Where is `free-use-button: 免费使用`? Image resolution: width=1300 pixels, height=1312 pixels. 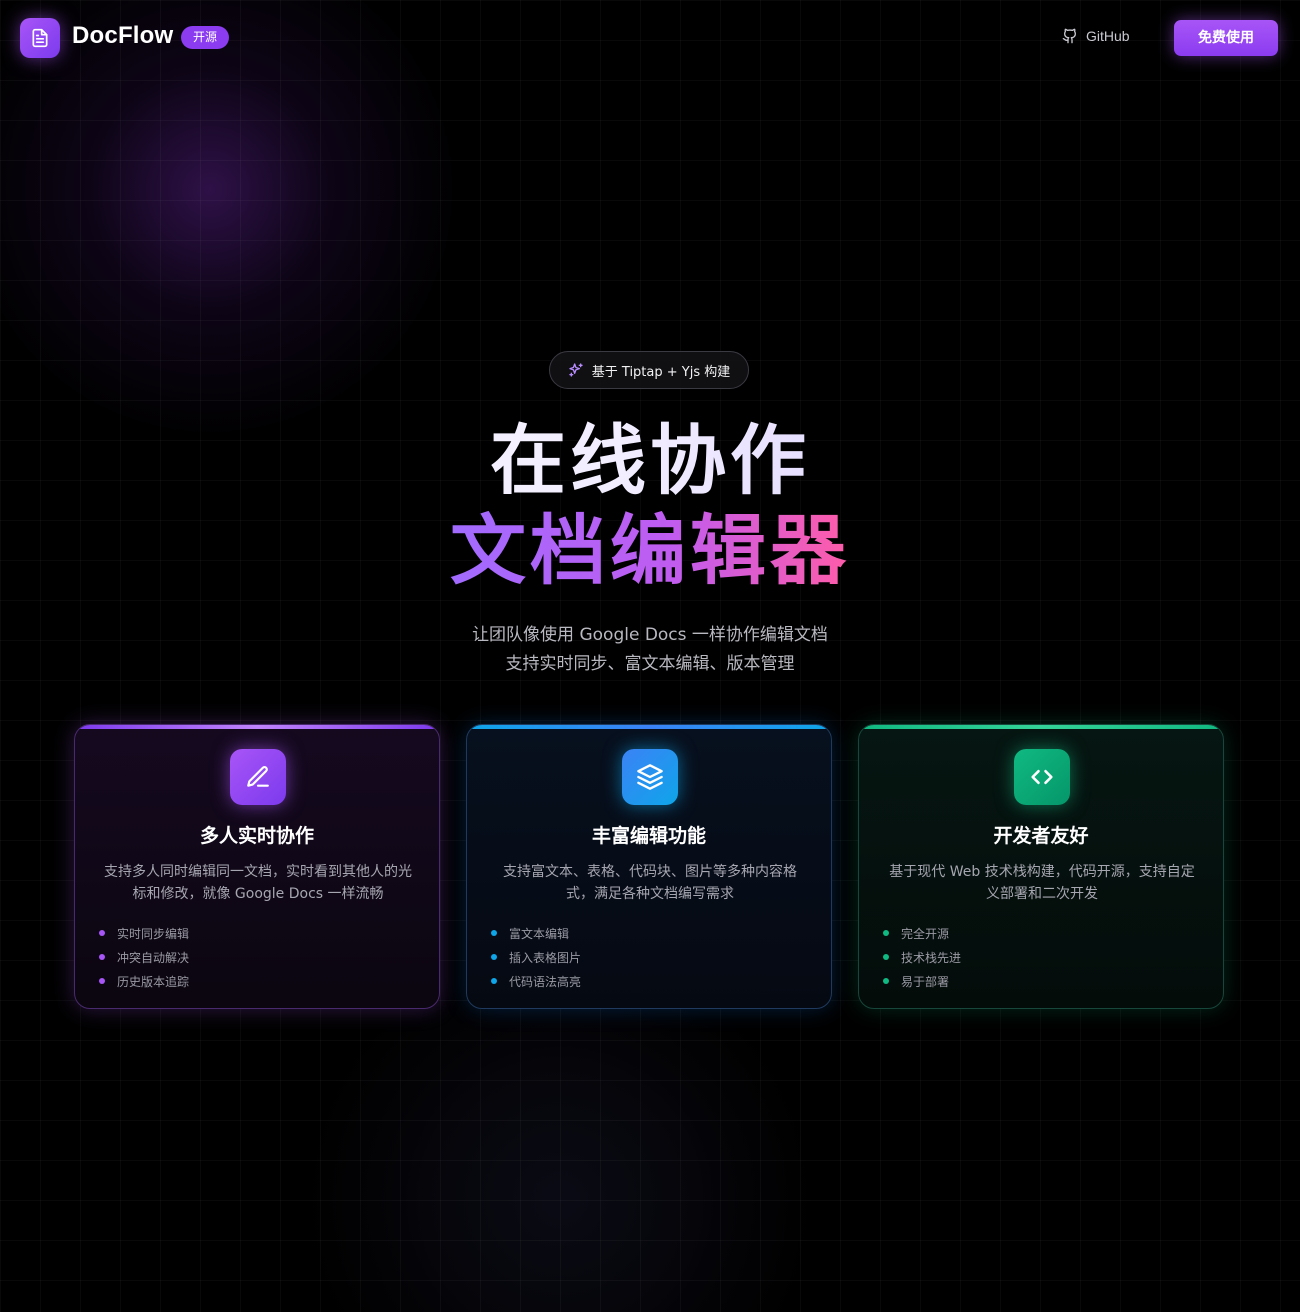
free-use-button: 免费使用 is located at coordinates (1226, 38).